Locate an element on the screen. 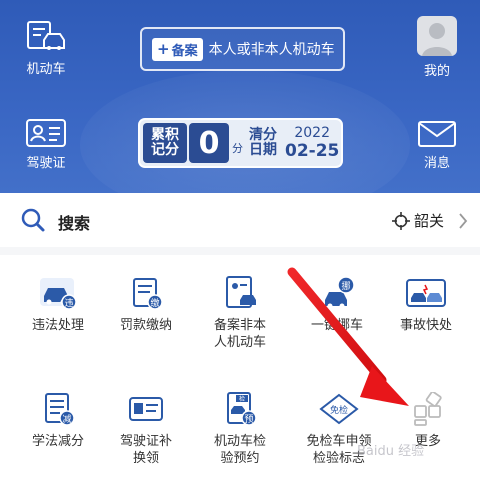 The height and width of the screenshot is (486, 480). service-label: 一键挪车 is located at coordinates (336, 325).